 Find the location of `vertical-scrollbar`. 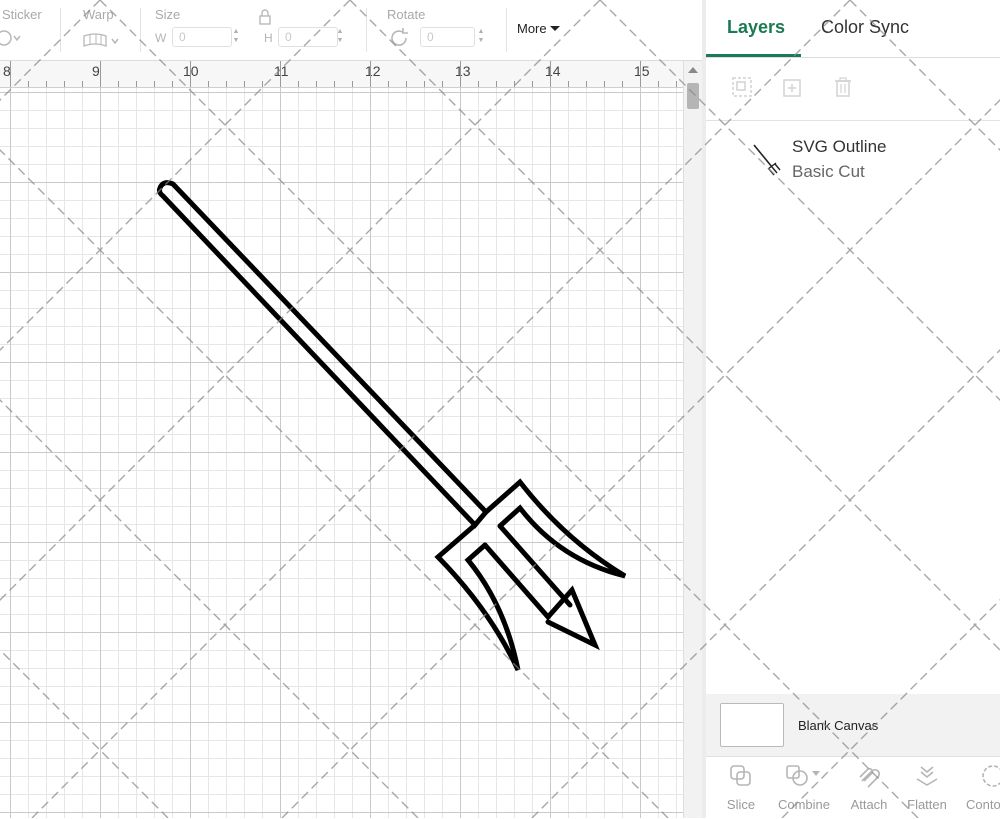

vertical-scrollbar is located at coordinates (692, 439).